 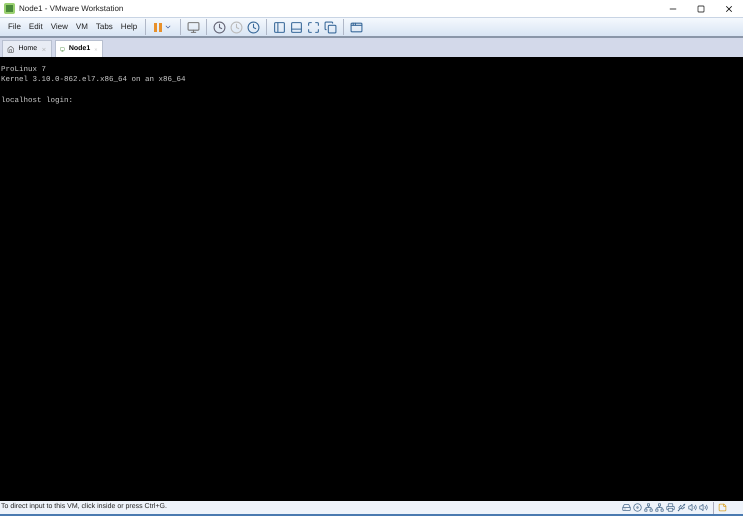 What do you see at coordinates (14, 27) in the screenshot?
I see `menu-item: File` at bounding box center [14, 27].